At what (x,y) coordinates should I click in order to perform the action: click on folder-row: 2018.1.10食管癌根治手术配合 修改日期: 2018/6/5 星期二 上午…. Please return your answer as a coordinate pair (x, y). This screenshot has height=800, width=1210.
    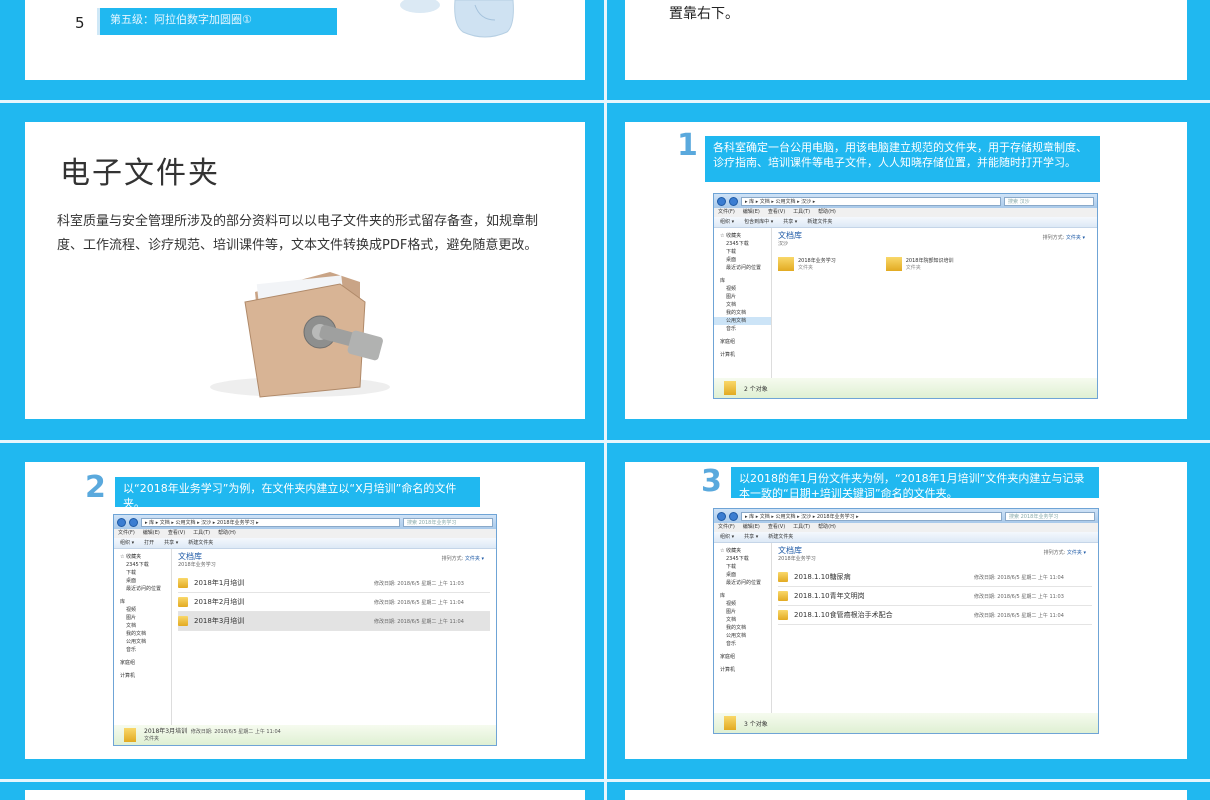
    Looking at the image, I should click on (935, 615).